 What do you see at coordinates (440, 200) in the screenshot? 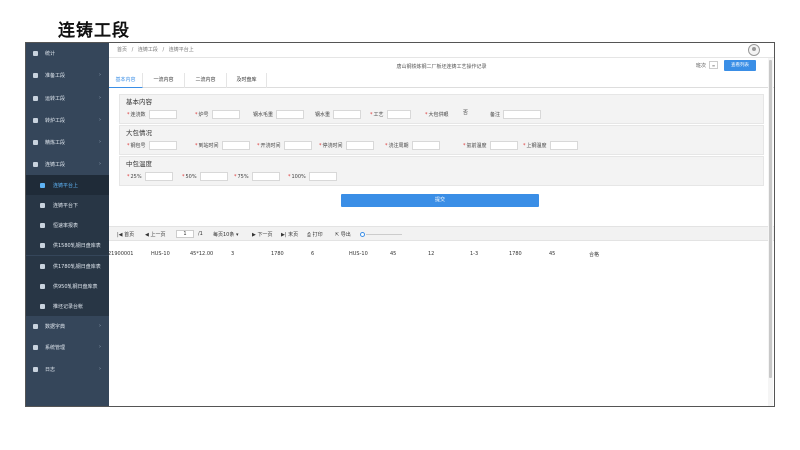
I see `submit-button: 提交` at bounding box center [440, 200].